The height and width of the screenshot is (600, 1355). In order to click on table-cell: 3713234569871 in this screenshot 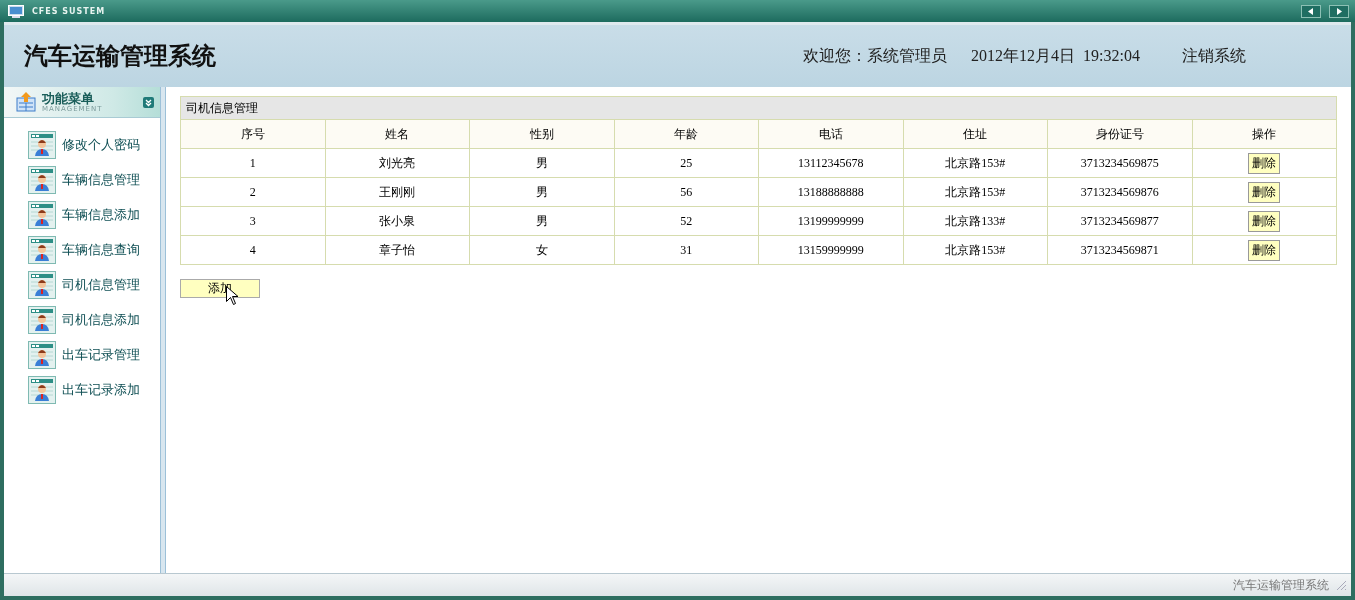, I will do `click(1119, 250)`.